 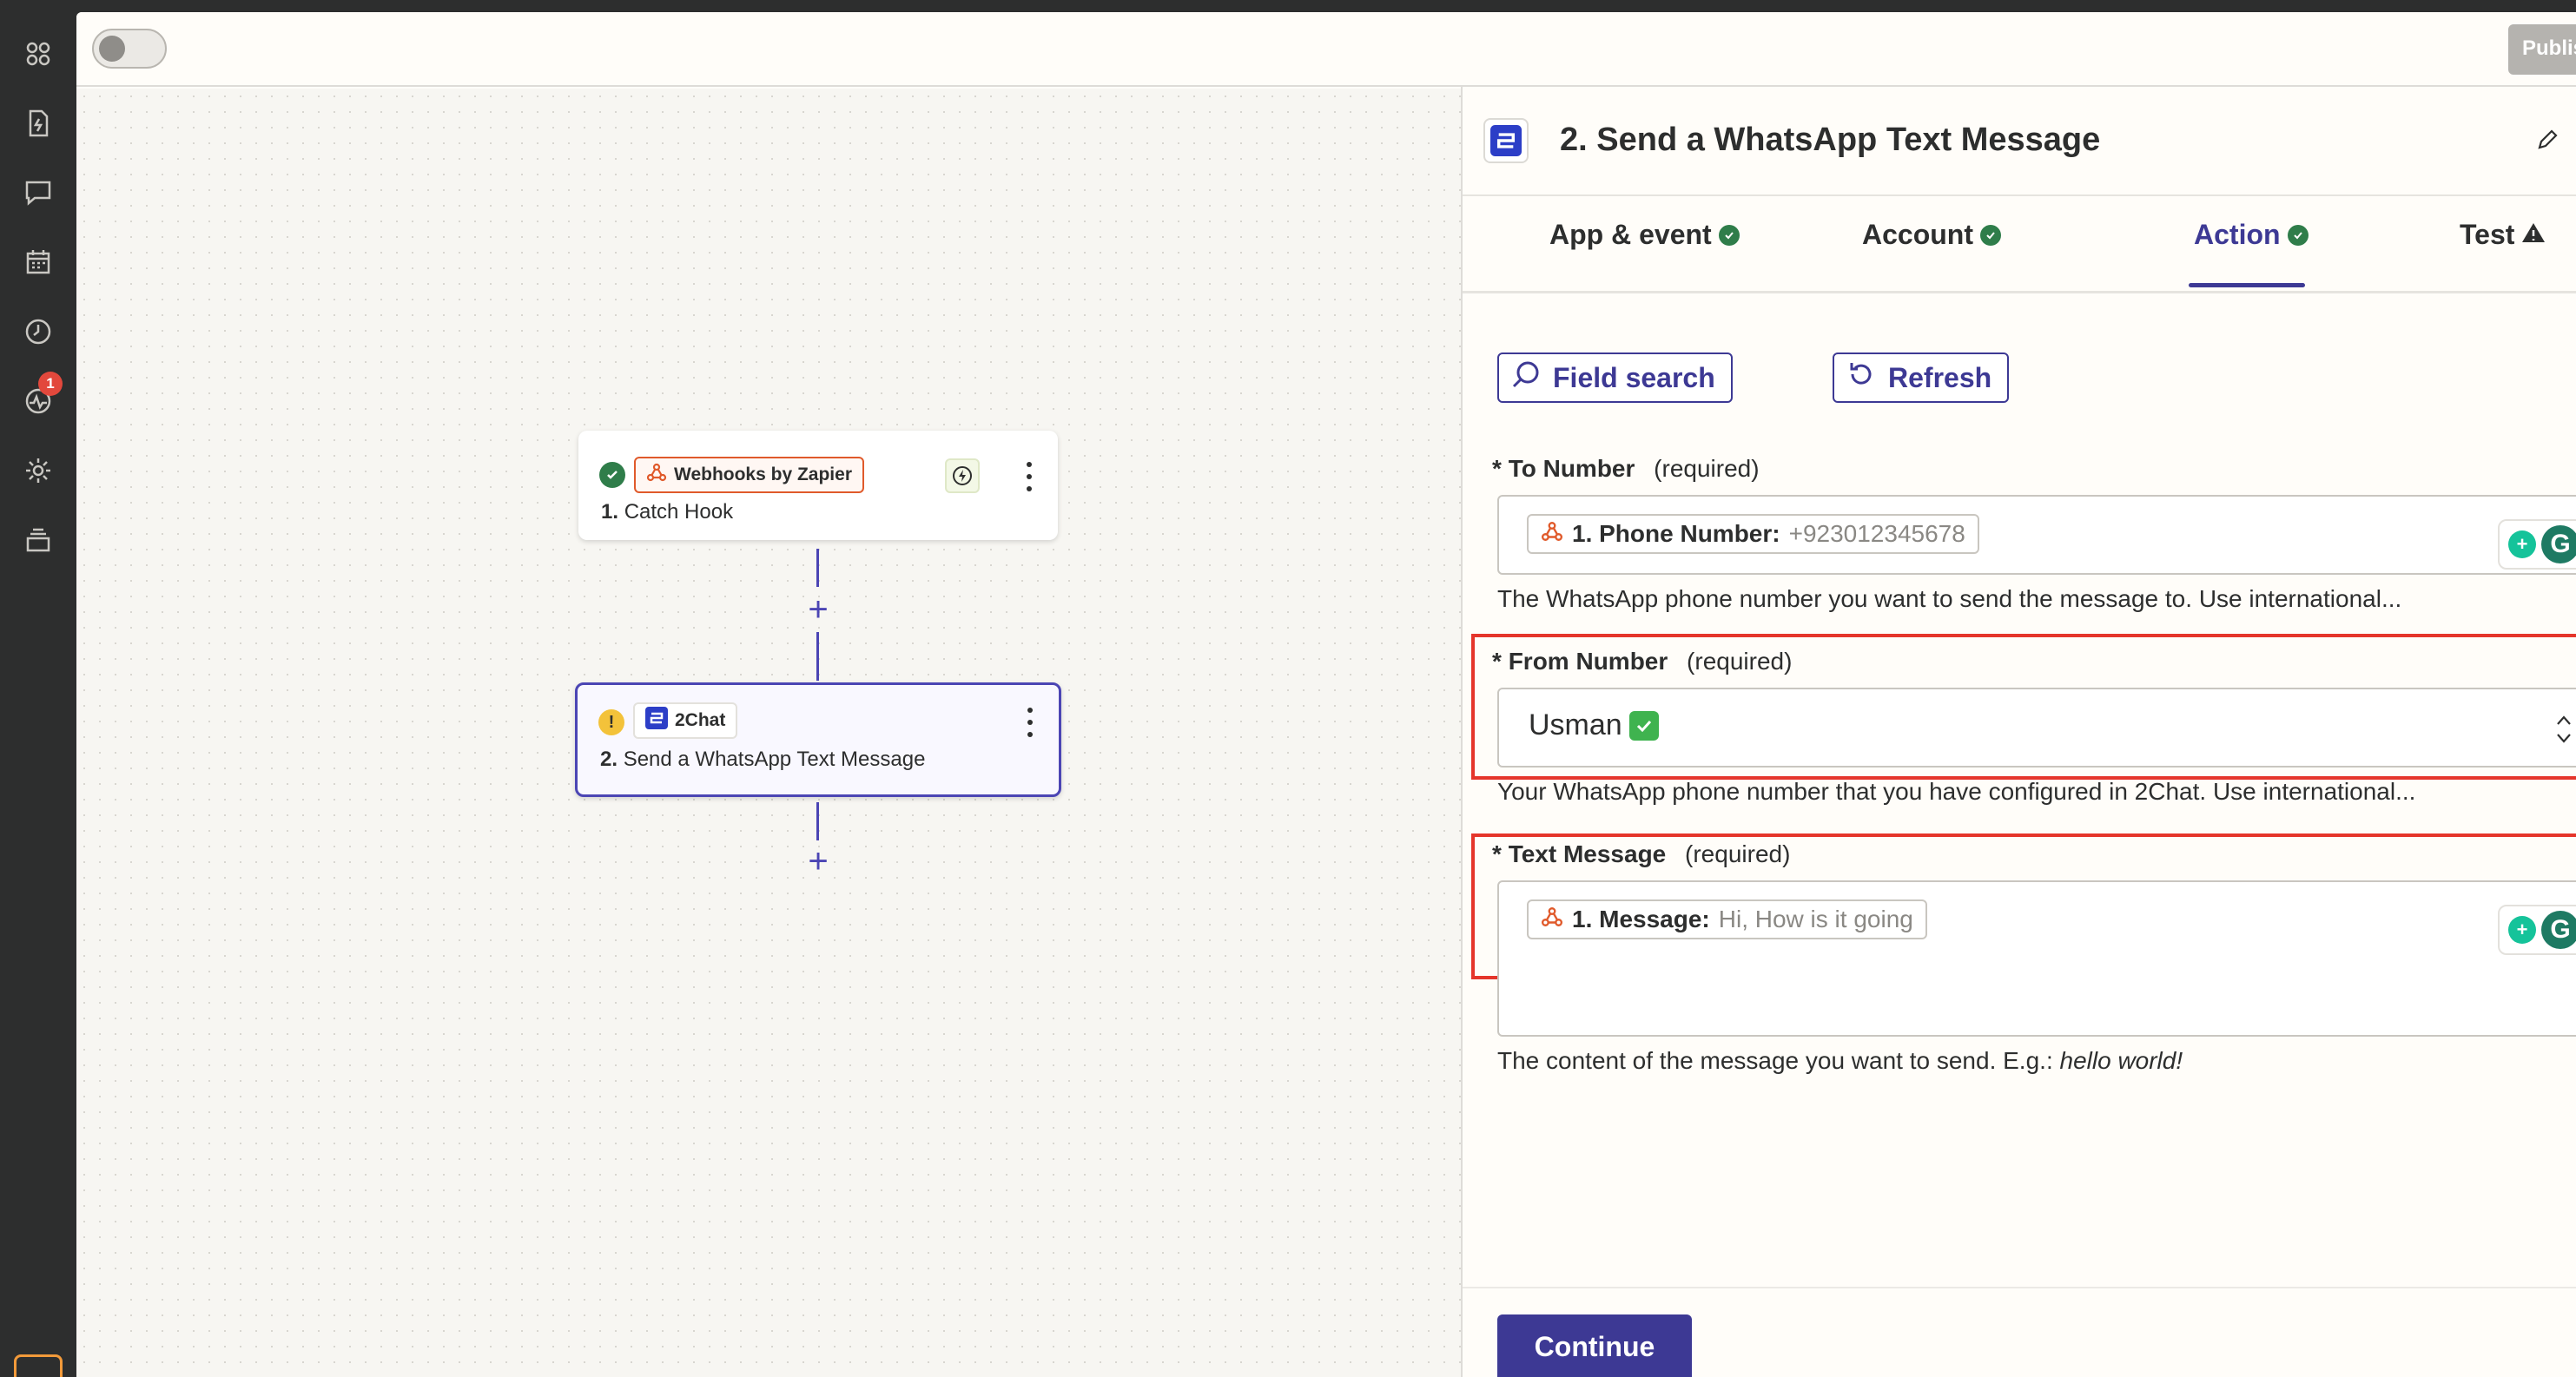 What do you see at coordinates (963, 475) in the screenshot?
I see `trigger-bolt-icon` at bounding box center [963, 475].